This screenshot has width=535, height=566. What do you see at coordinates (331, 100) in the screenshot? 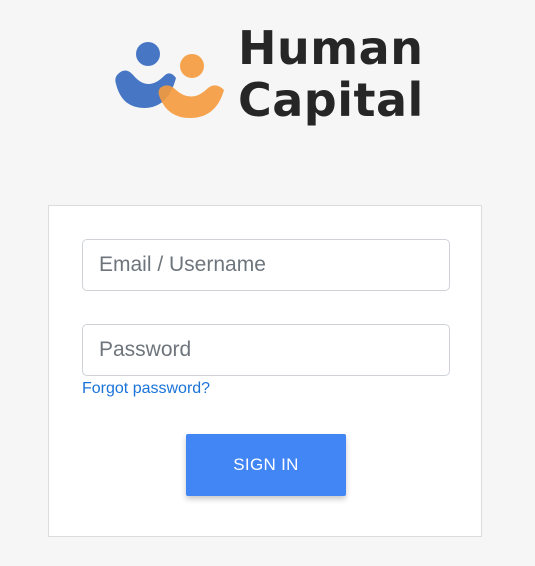
I see `brand-line-2: Capital` at bounding box center [331, 100].